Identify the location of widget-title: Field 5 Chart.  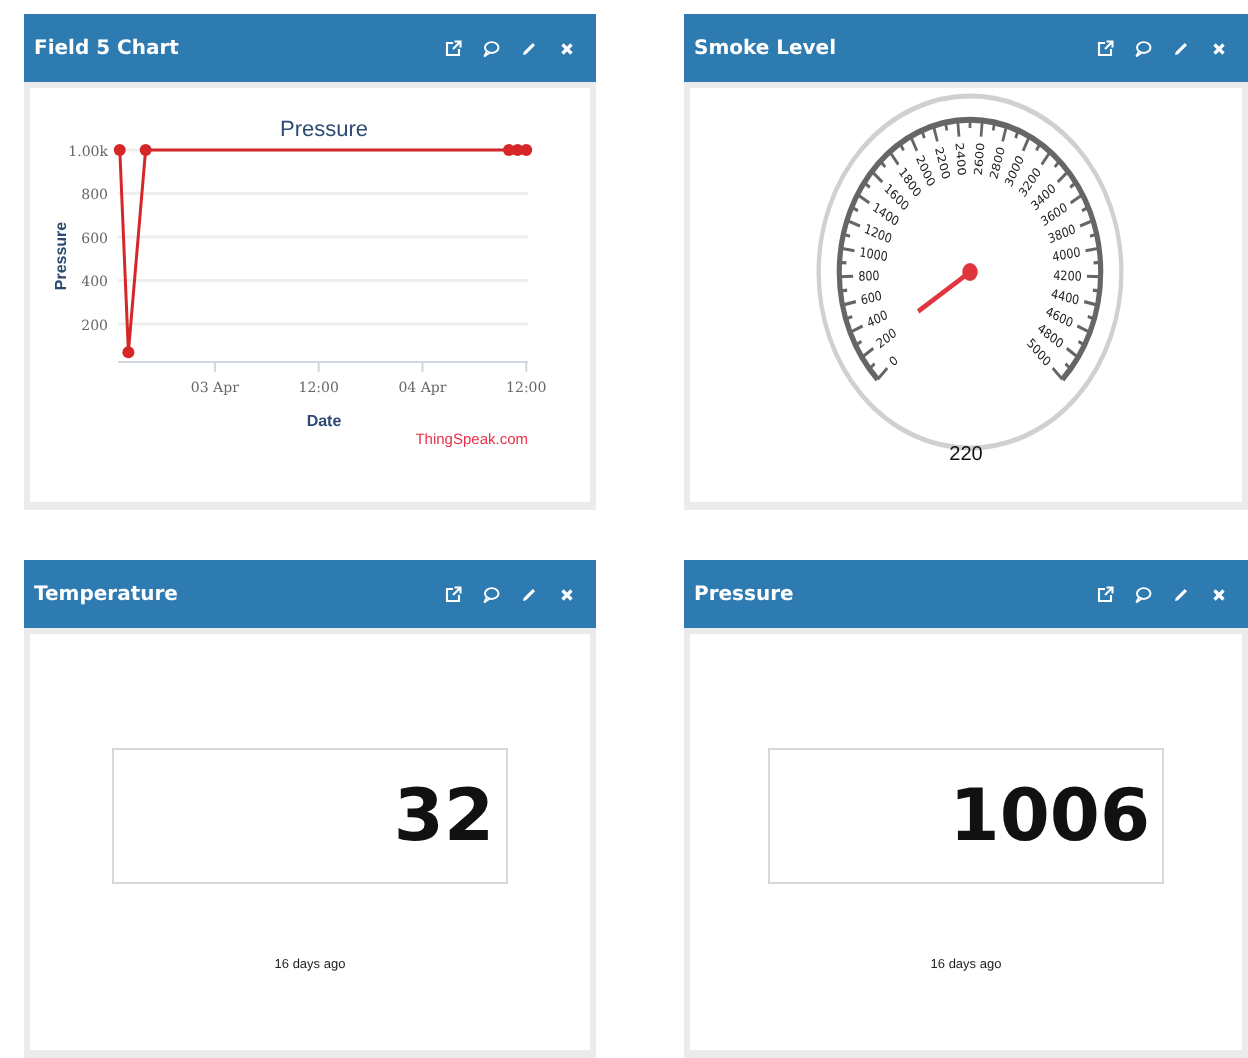
(107, 48).